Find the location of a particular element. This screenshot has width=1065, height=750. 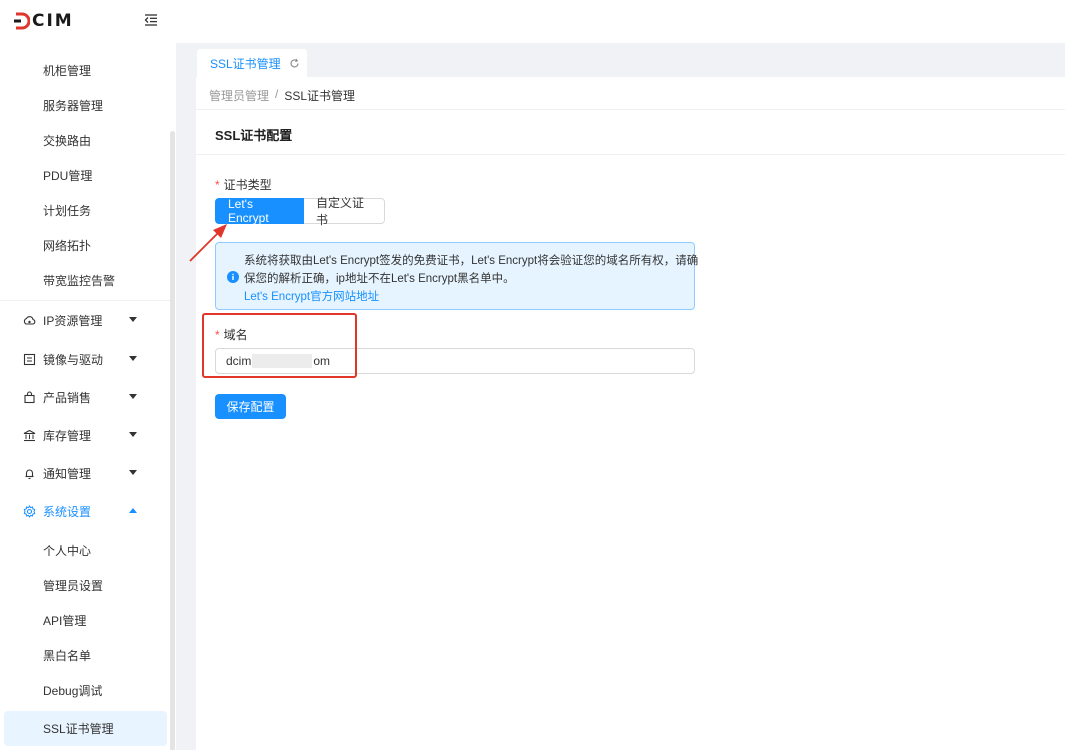

sidebar-item-switch-route: 交换路由 is located at coordinates (85, 140).